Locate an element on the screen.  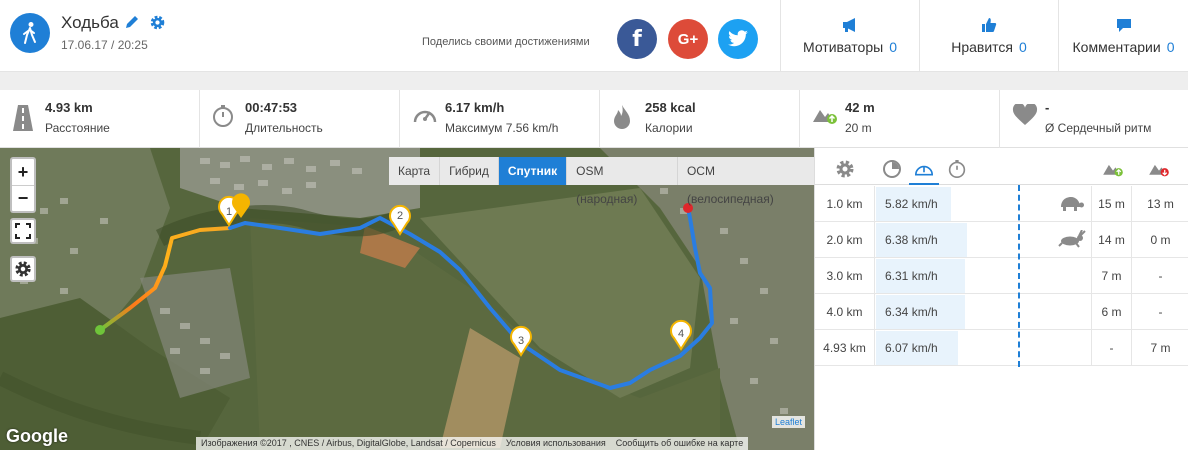
comments-label: Комментарии is located at coordinates (1116, 47).